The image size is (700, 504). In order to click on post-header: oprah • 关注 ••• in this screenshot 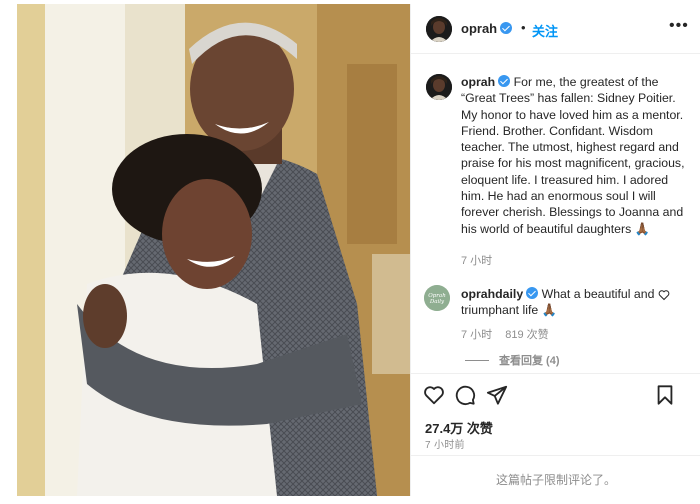, I will do `click(555, 29)`.